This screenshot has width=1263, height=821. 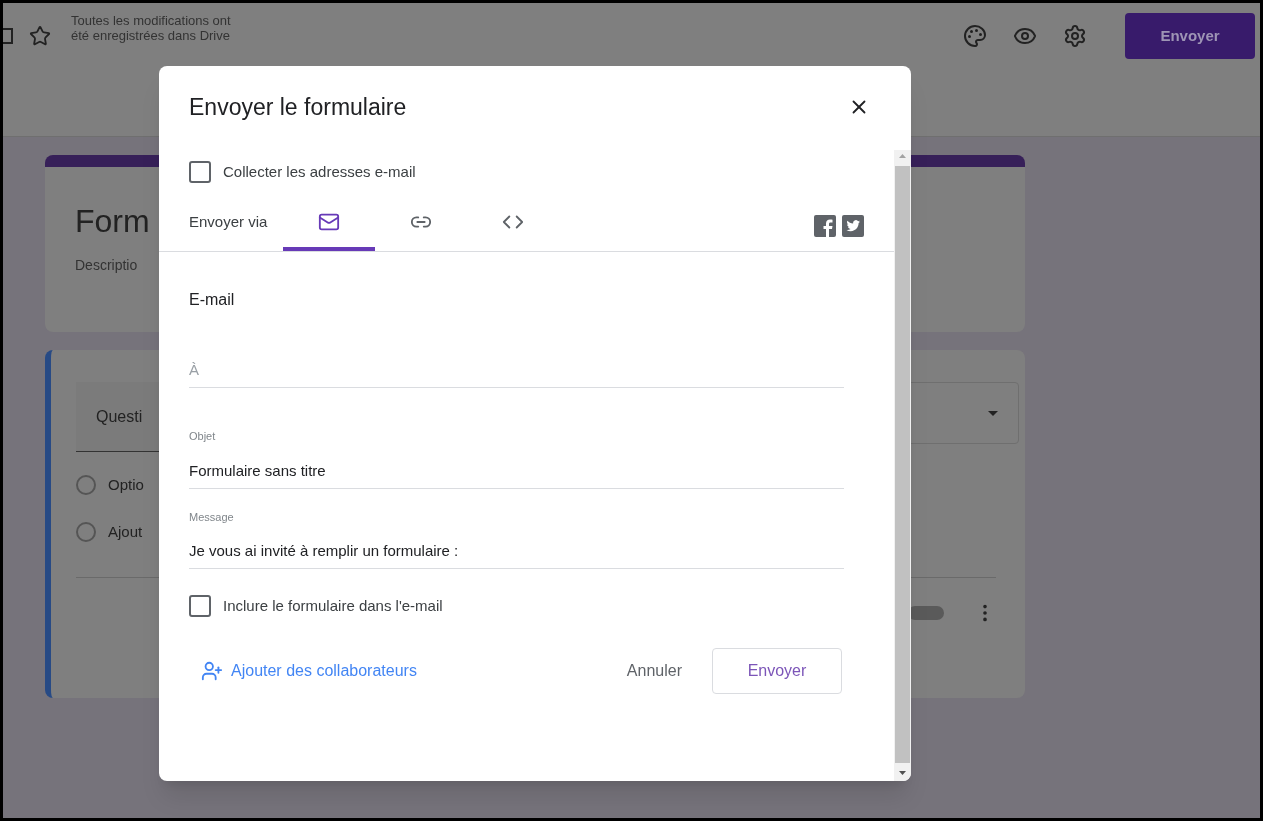 I want to click on subject-field: Formulaire sans titre, so click(x=516, y=470).